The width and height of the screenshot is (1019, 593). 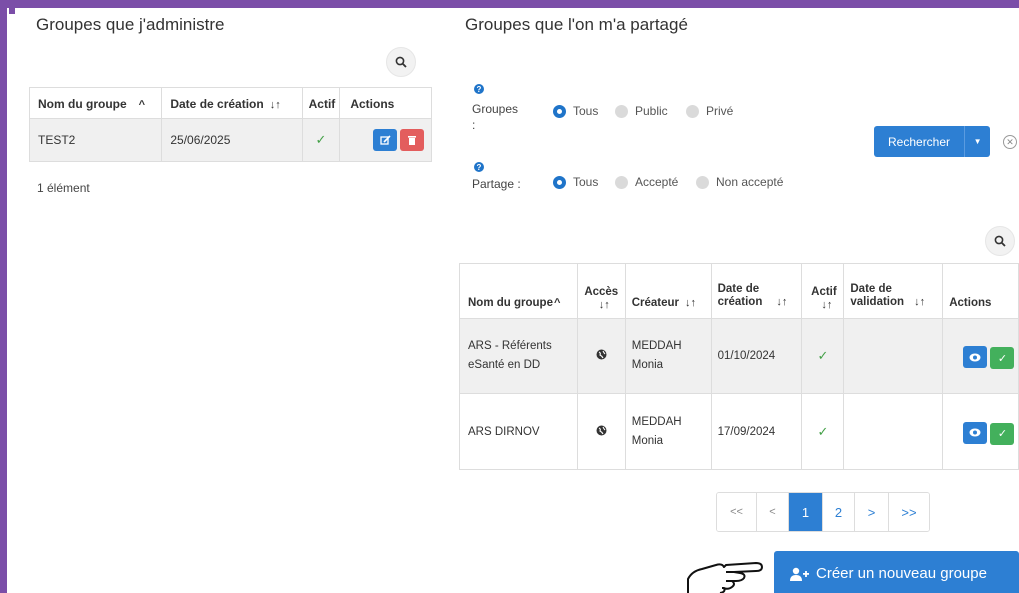 I want to click on cell-actions, so click(x=385, y=140).